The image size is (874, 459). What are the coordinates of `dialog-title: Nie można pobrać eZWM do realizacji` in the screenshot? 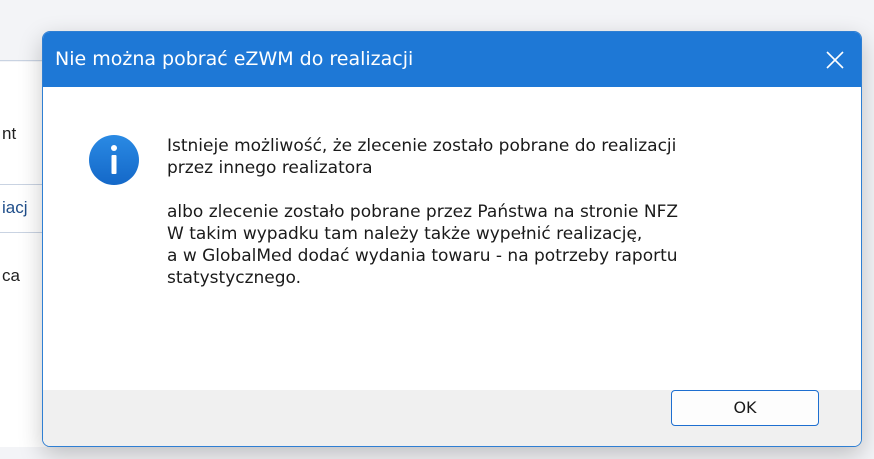 It's located at (234, 59).